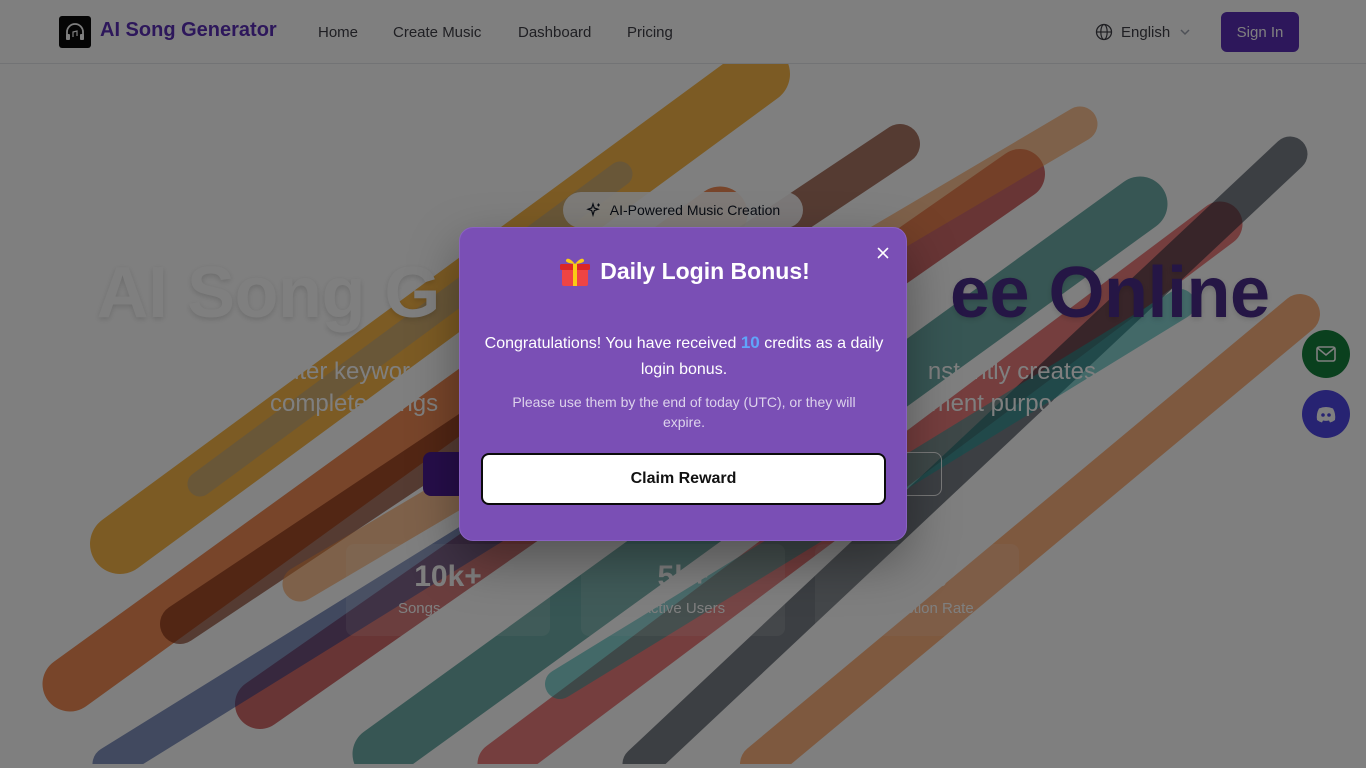 This screenshot has width=1366, height=768. Describe the element at coordinates (750, 342) in the screenshot. I see `credits-amount: 10` at that location.